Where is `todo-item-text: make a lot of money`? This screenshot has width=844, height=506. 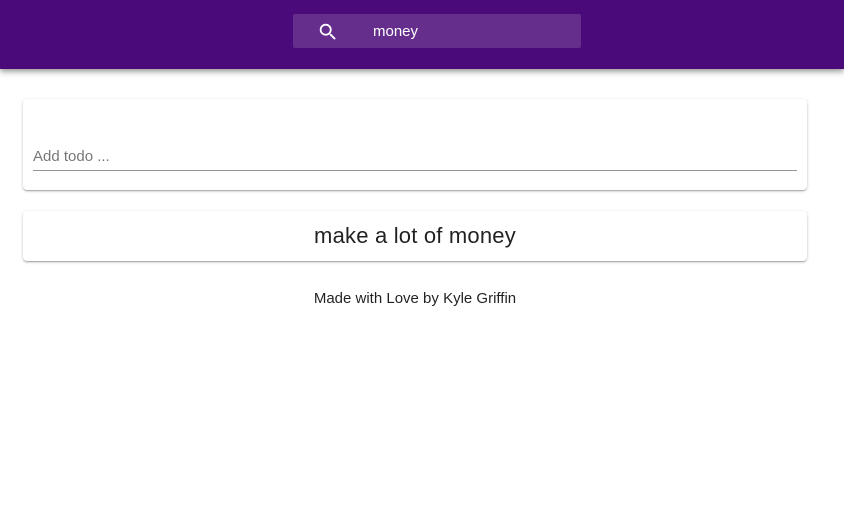
todo-item-text: make a lot of money is located at coordinates (415, 235).